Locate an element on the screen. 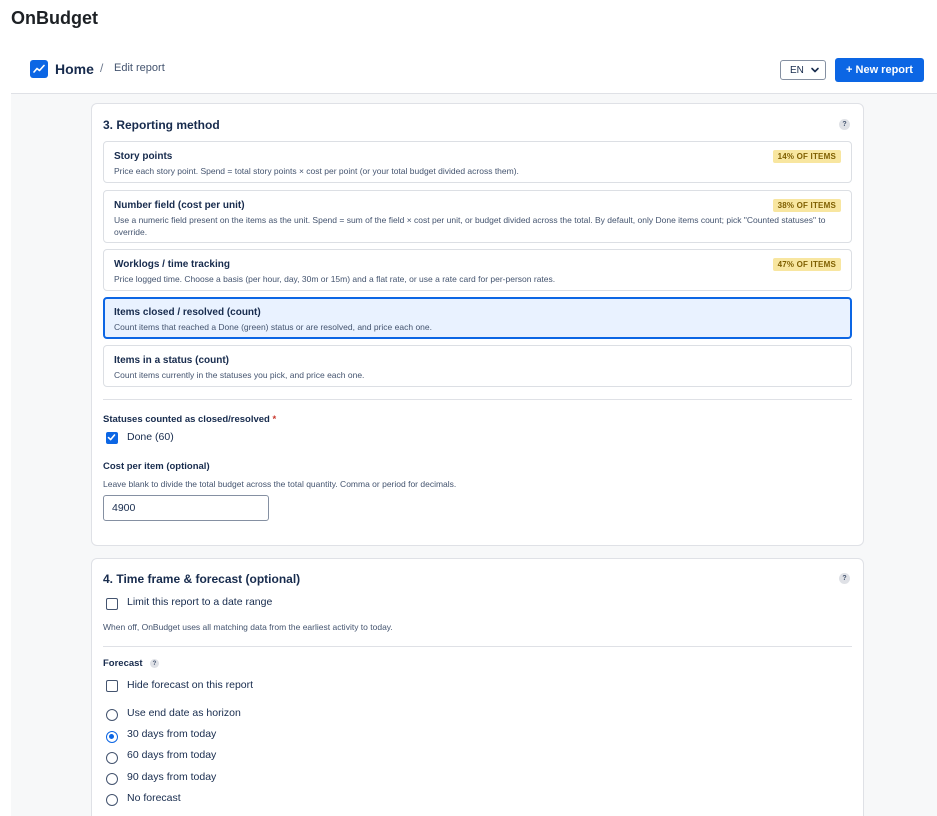 This screenshot has width=937, height=816. option-title: Worklogs / time tracking is located at coordinates (172, 264).